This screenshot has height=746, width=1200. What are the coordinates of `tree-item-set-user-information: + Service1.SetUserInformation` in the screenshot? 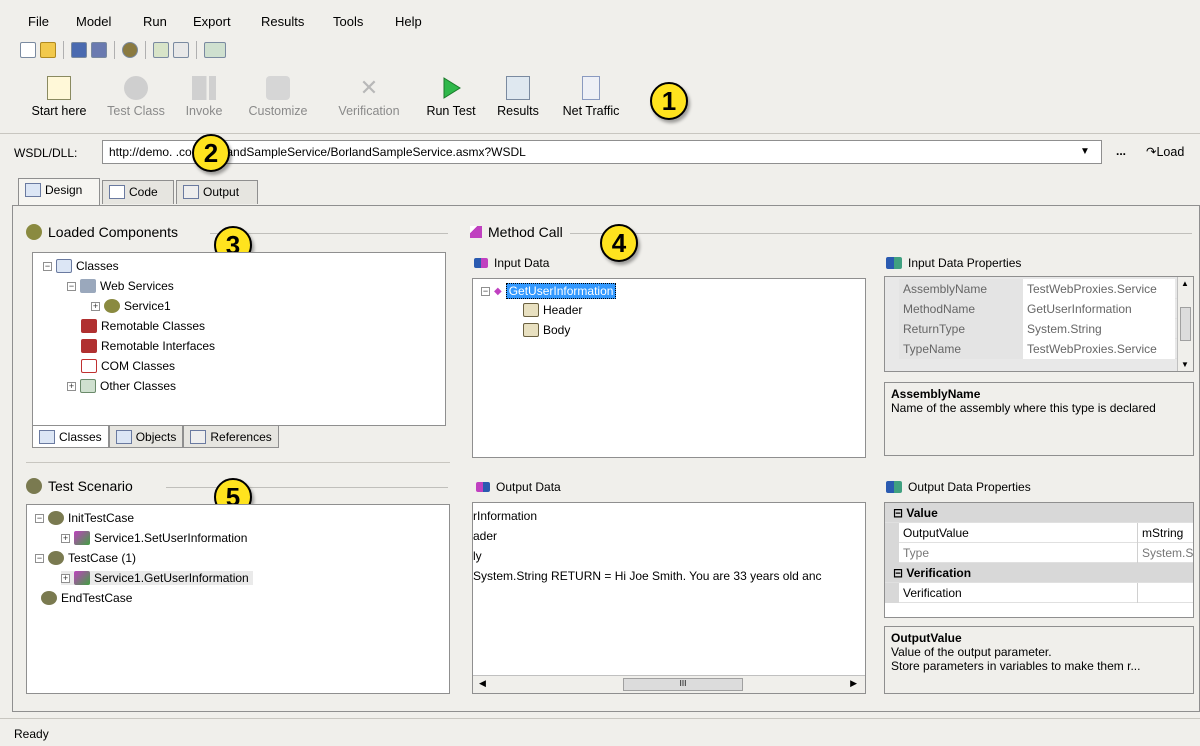 It's located at (154, 538).